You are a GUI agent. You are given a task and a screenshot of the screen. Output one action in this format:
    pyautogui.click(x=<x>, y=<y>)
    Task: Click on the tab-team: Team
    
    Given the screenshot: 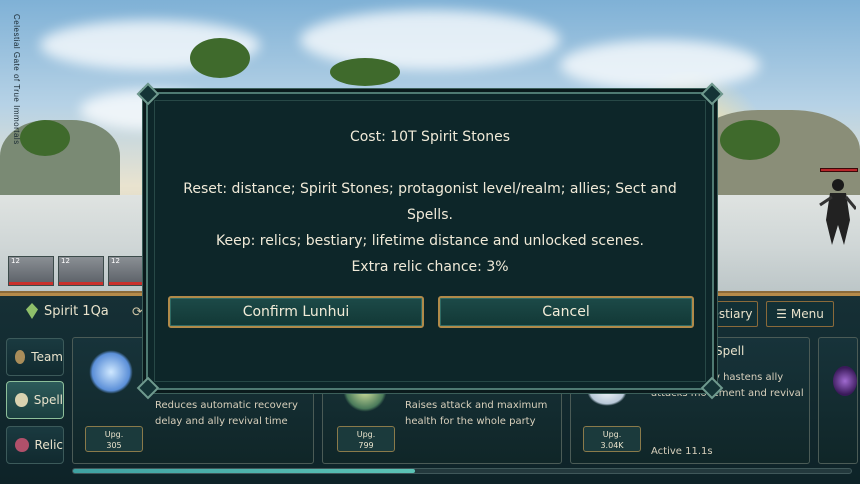 What is the action you would take?
    pyautogui.click(x=35, y=357)
    